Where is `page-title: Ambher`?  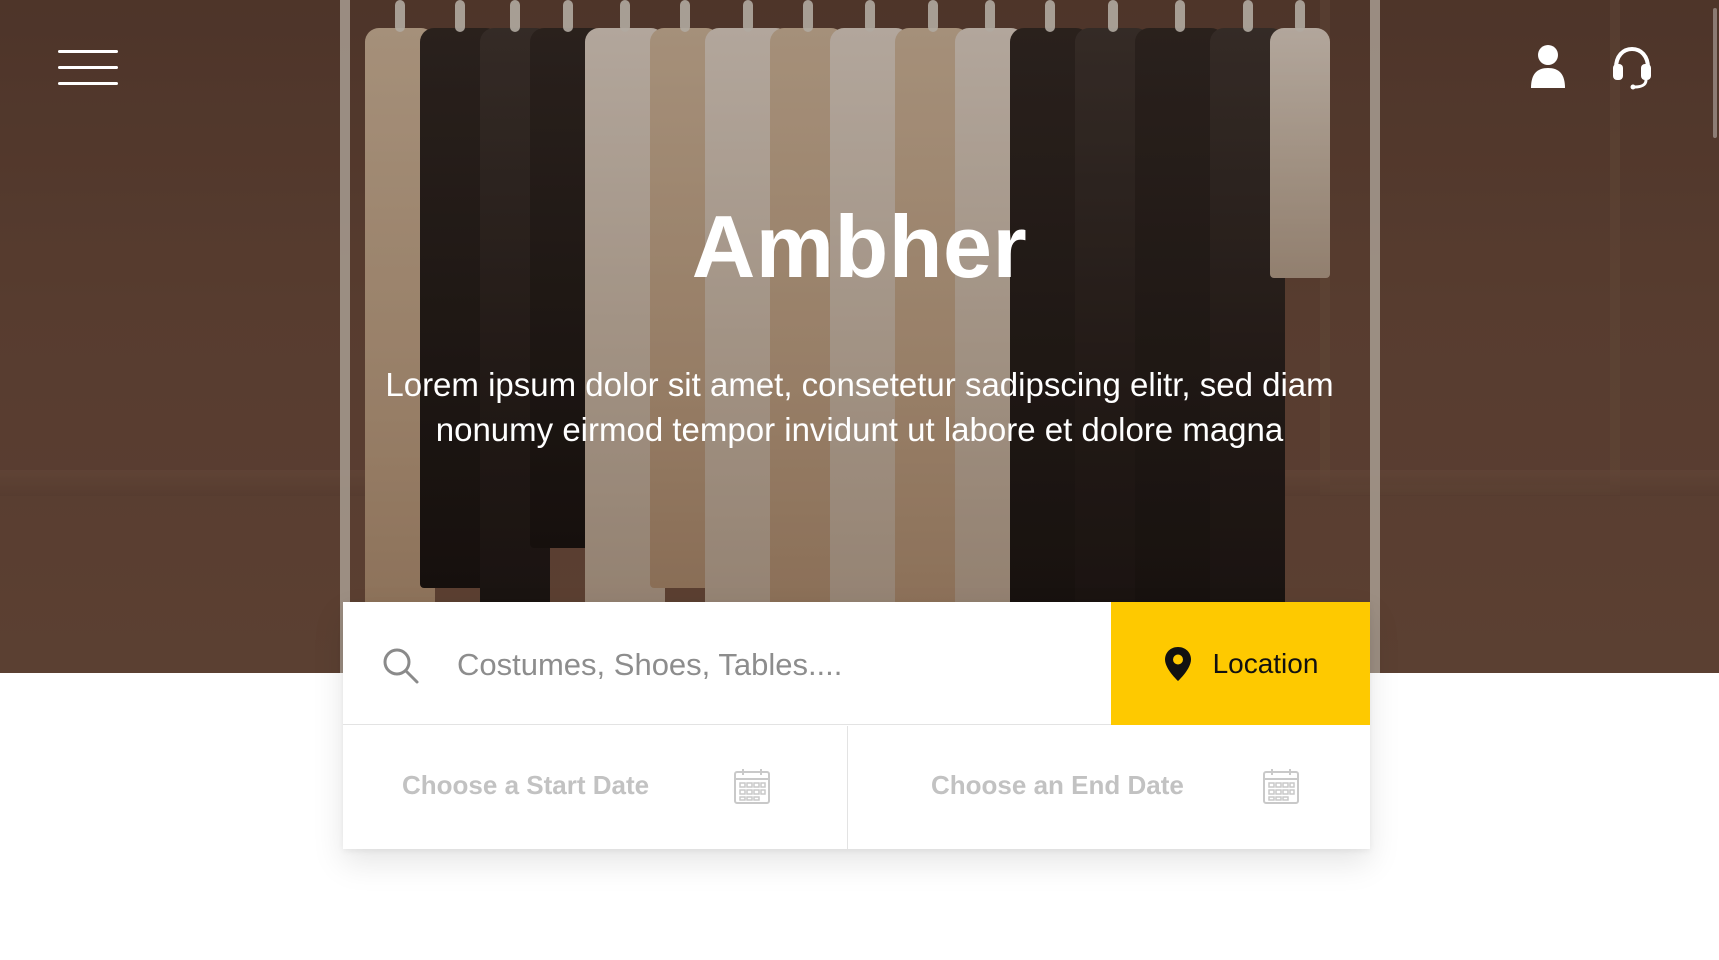 page-title: Ambher is located at coordinates (859, 246).